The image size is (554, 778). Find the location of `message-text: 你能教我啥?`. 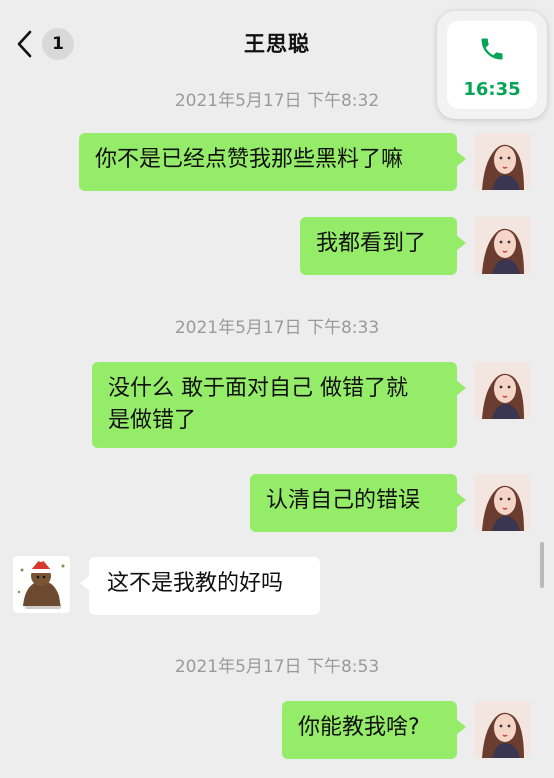

message-text: 你能教我啥? is located at coordinates (359, 727).